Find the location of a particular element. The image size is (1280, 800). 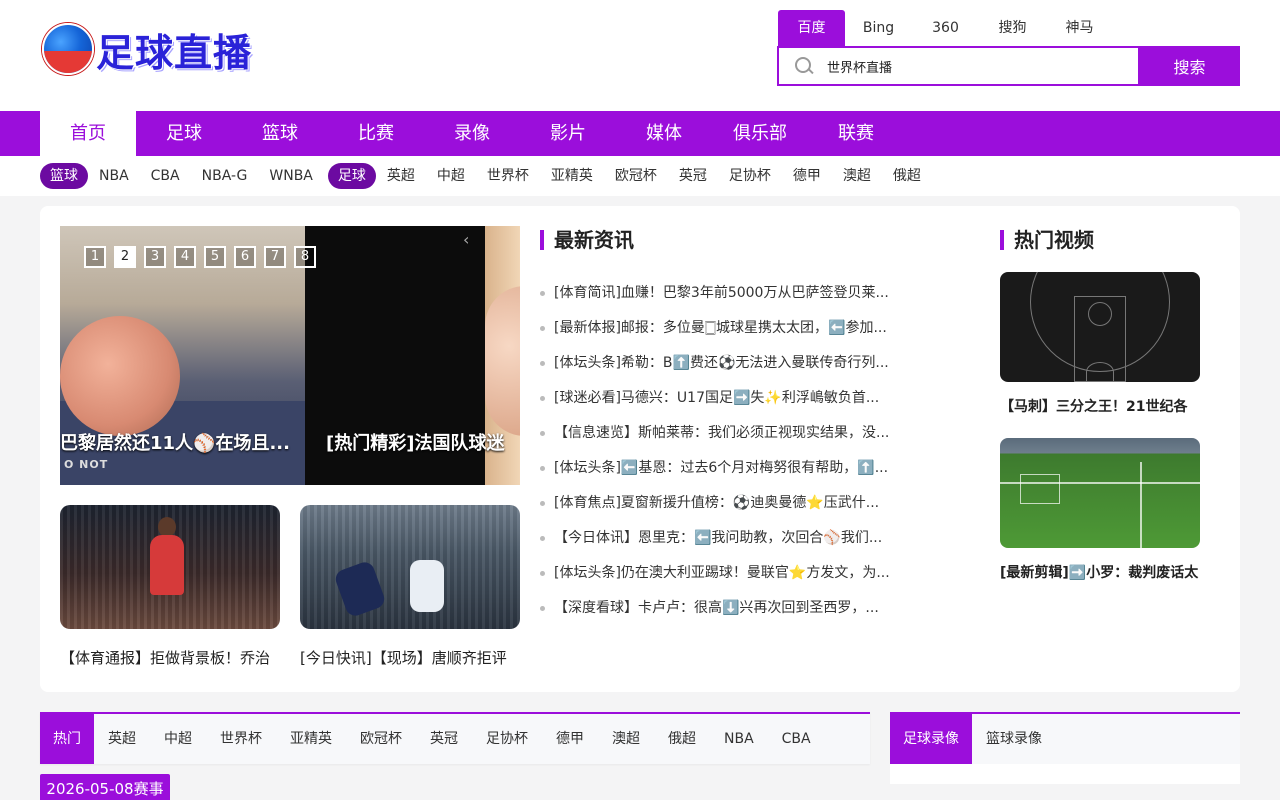

slider-dot: 6 is located at coordinates (245, 257).